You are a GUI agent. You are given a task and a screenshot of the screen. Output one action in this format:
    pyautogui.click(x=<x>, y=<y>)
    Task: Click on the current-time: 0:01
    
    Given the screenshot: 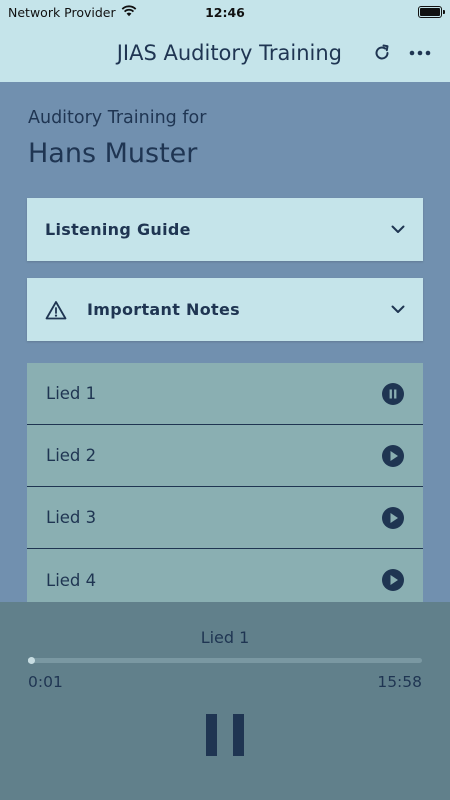 What is the action you would take?
    pyautogui.click(x=45, y=682)
    